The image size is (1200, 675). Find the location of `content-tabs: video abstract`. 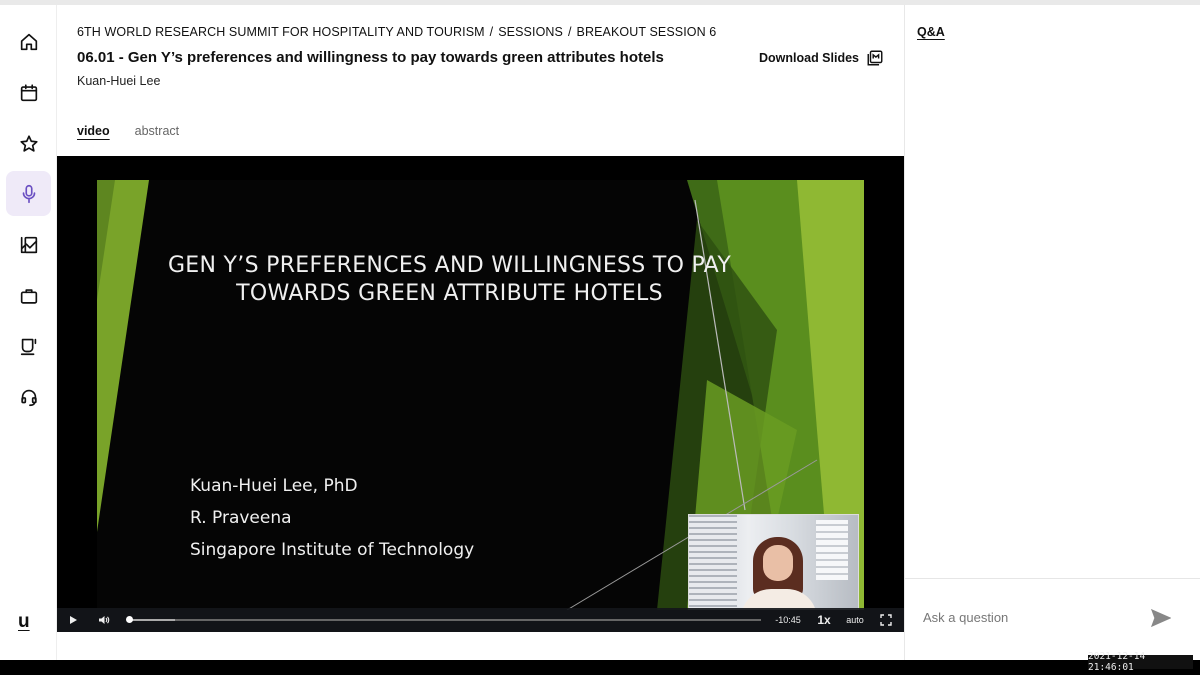

content-tabs: video abstract is located at coordinates (128, 131).